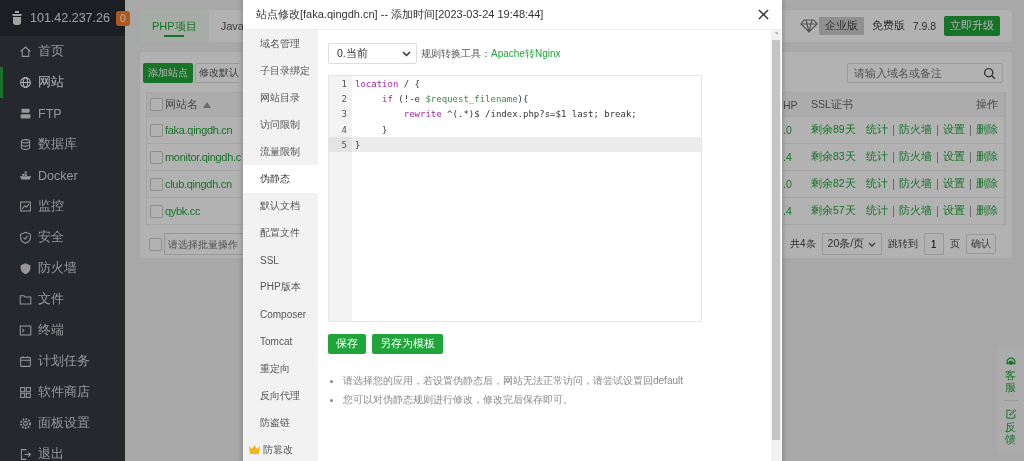 The width and height of the screenshot is (1024, 461). Describe the element at coordinates (70, 18) in the screenshot. I see `server-address: 101.42.237.26` at that location.